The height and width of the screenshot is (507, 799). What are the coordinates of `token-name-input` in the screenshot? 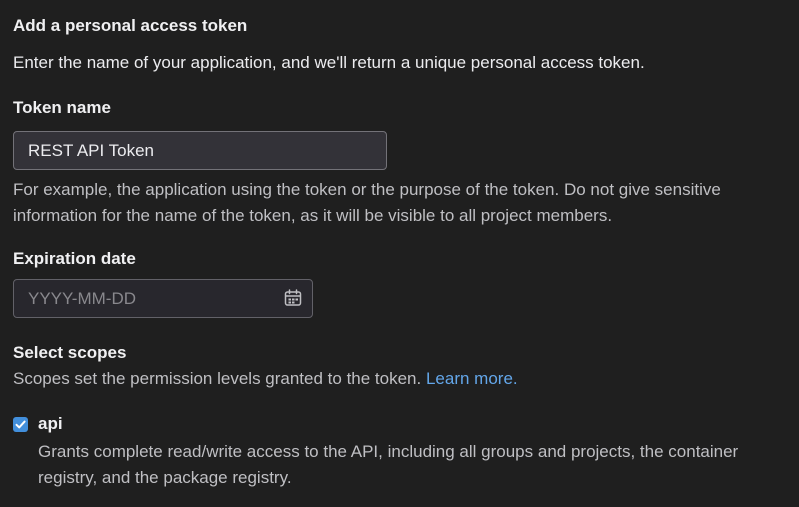 It's located at (200, 150).